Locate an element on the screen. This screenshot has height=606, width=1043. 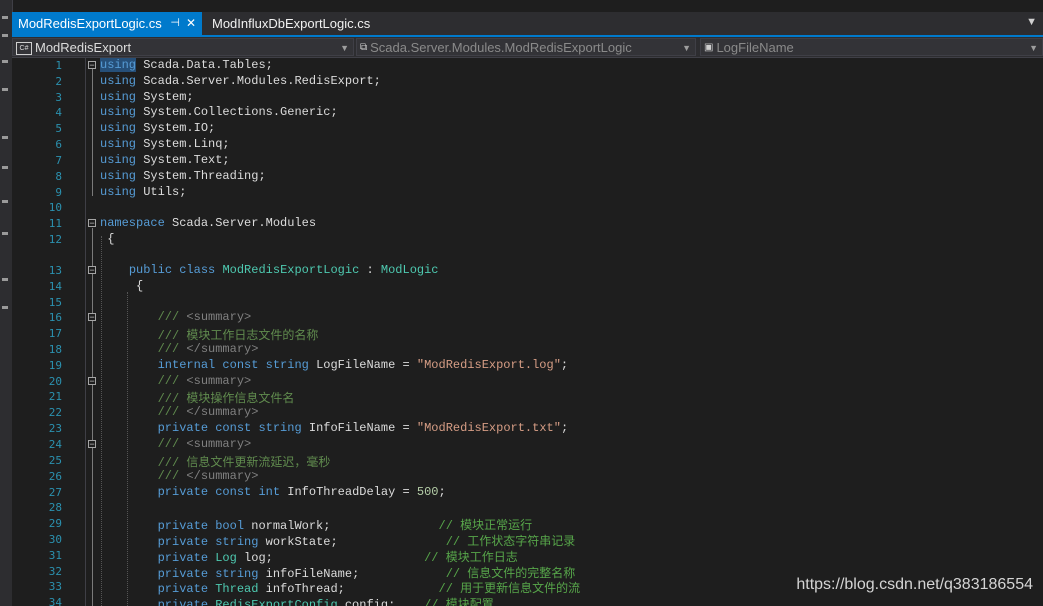
keyword: public is located at coordinates (150, 270).